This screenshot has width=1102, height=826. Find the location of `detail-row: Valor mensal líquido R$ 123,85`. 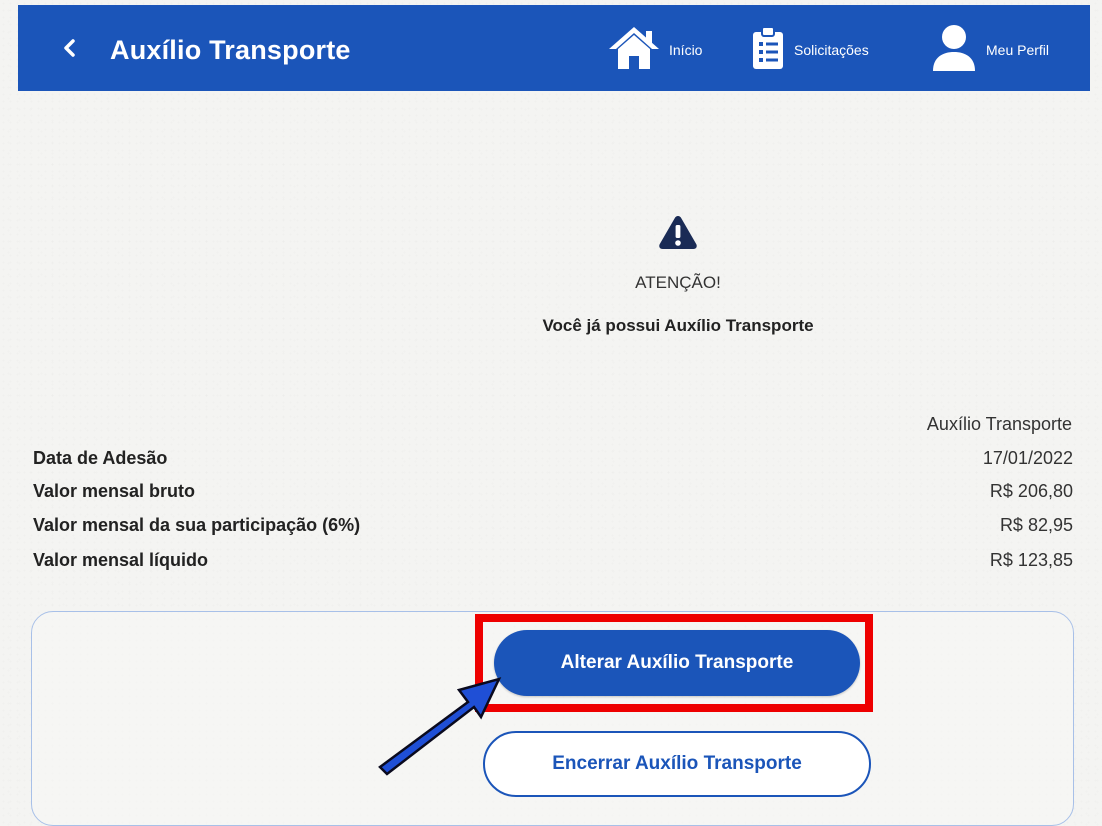

detail-row: Valor mensal líquido R$ 123,85 is located at coordinates (553, 562).